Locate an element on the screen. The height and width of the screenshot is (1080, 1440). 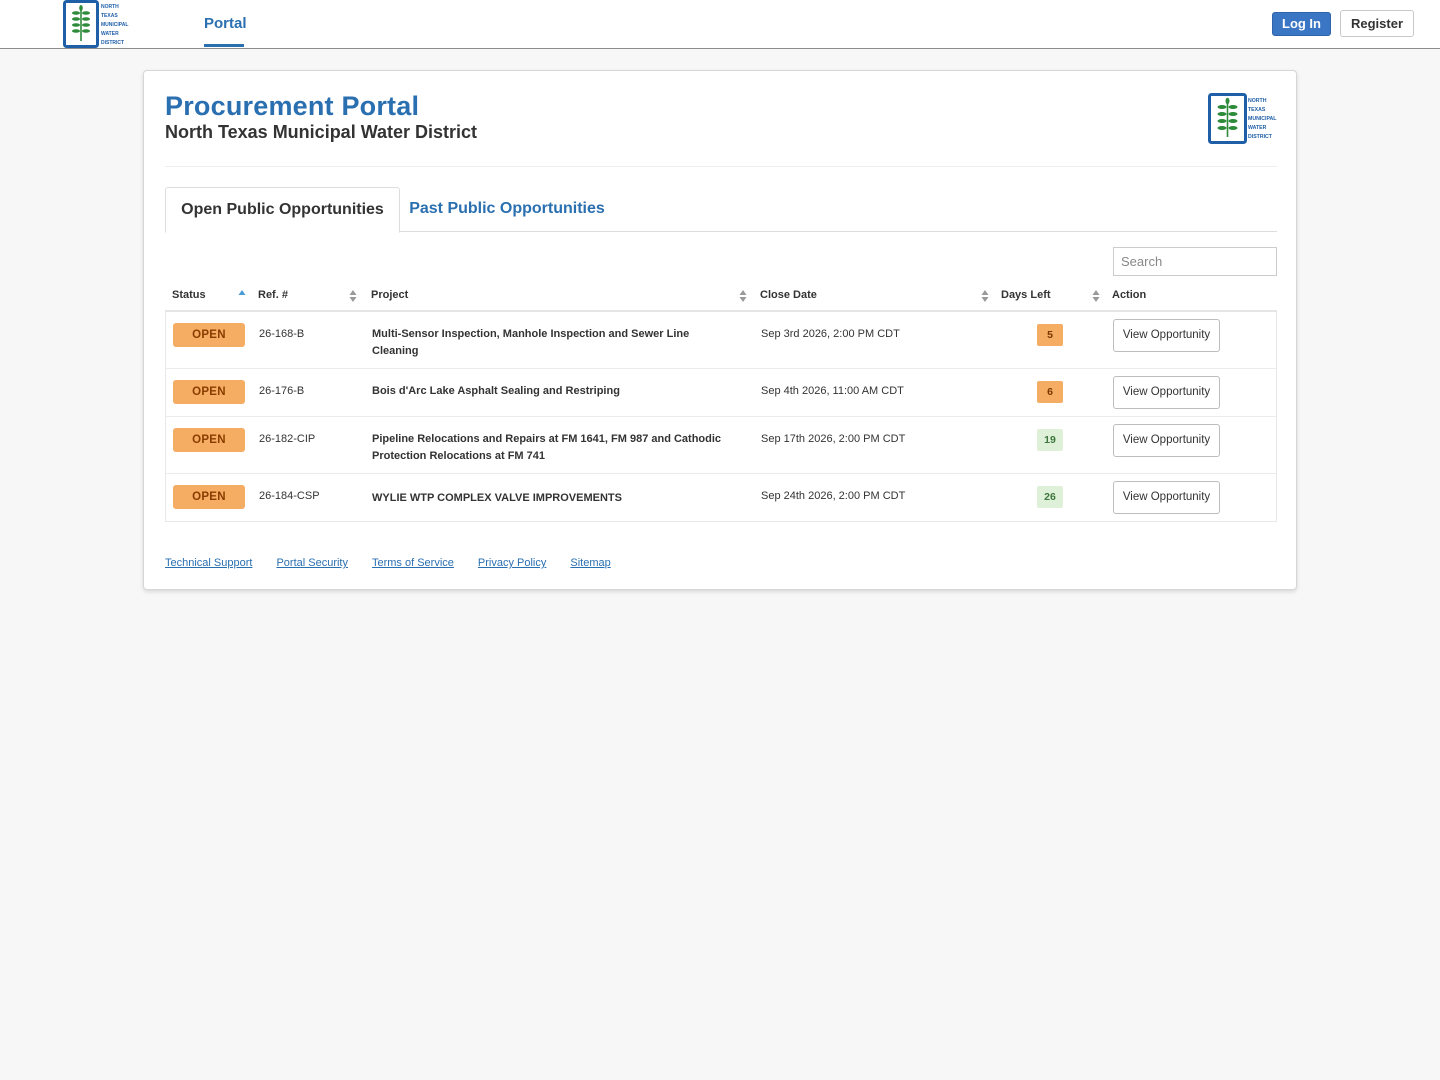
days-left-badge: 6 is located at coordinates (1050, 392).